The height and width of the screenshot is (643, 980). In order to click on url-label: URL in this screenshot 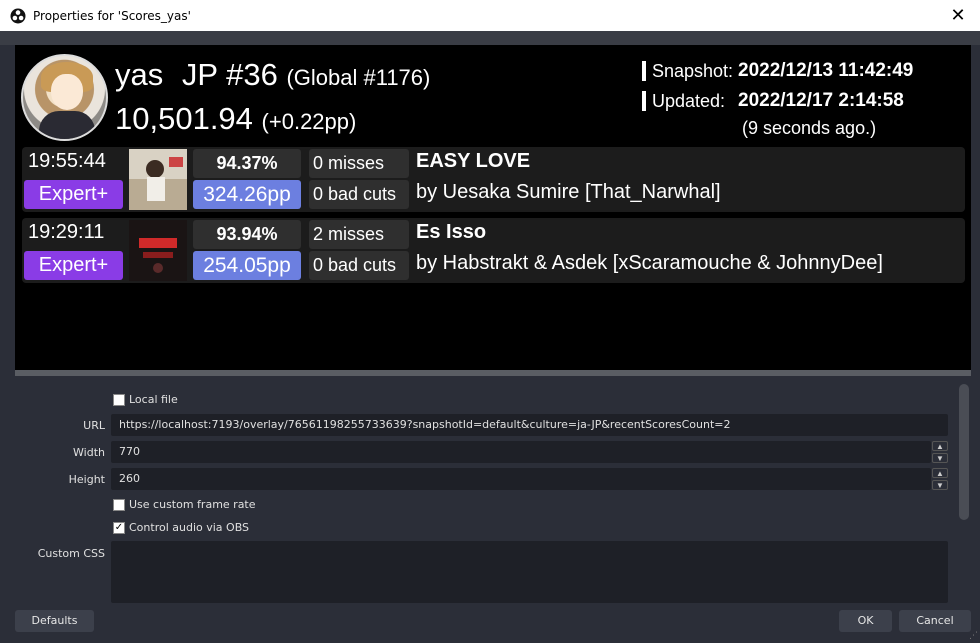, I will do `click(94, 425)`.